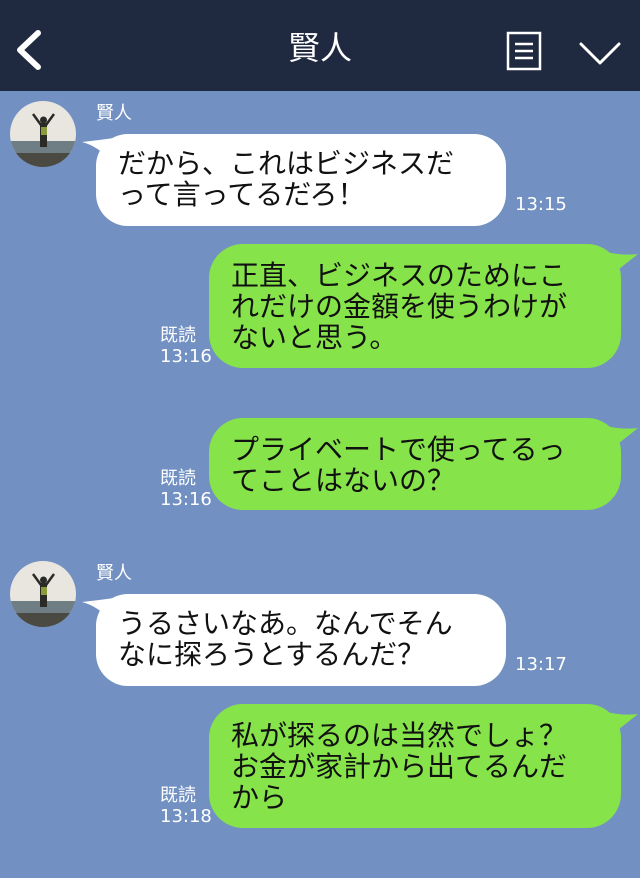 Image resolution: width=640 pixels, height=878 pixels. Describe the element at coordinates (301, 640) in the screenshot. I see `message-bubble-incoming: うるさいなあ。なんでそん なに探ろうとするんだ？` at that location.